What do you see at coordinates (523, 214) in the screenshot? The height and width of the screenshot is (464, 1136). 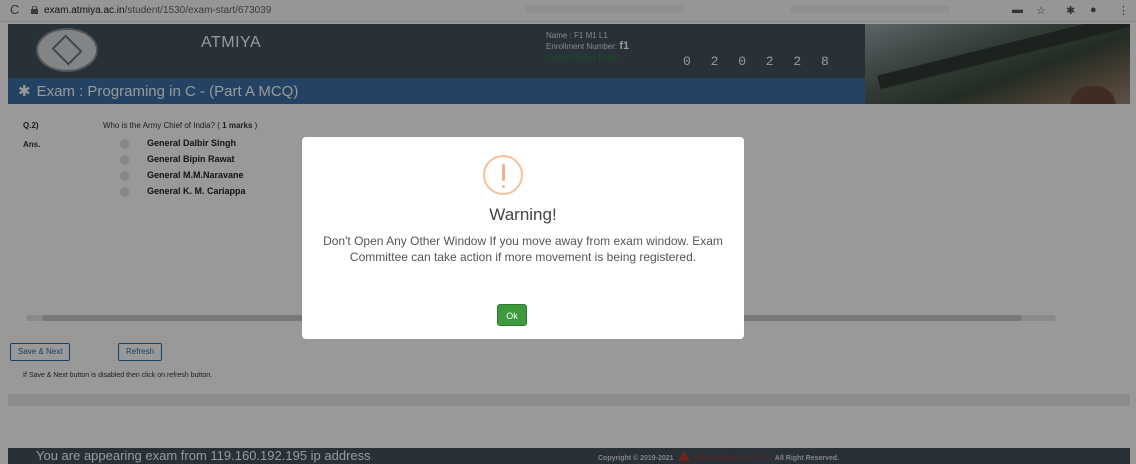 I see `dialog-title: Warning!` at bounding box center [523, 214].